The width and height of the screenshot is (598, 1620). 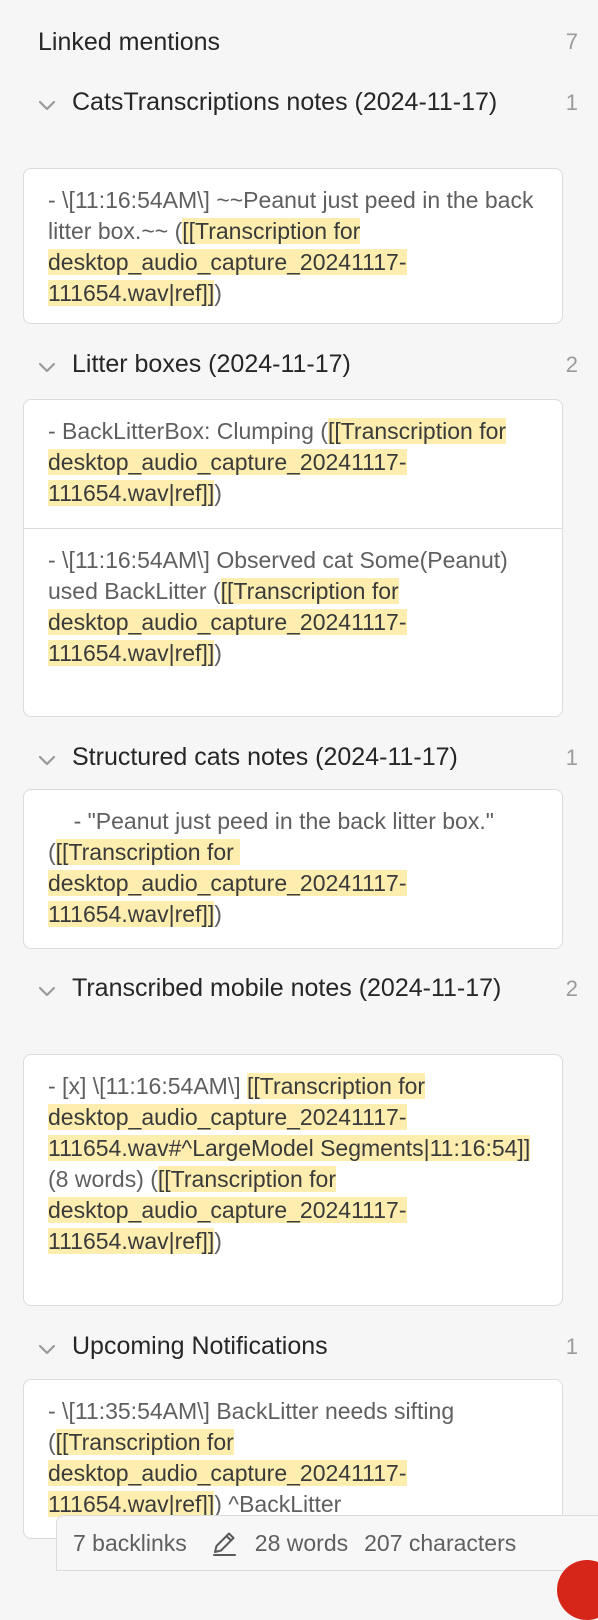 I want to click on group-header-litter-boxes: Litter boxes (2024-11-17) 2, so click(x=307, y=364).